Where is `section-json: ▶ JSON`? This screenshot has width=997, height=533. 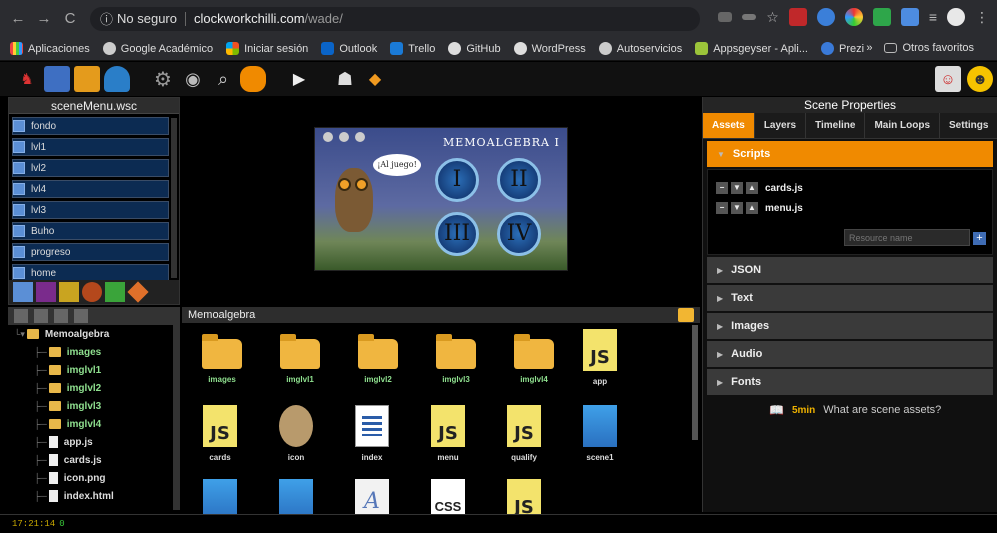 section-json: ▶ JSON is located at coordinates (850, 270).